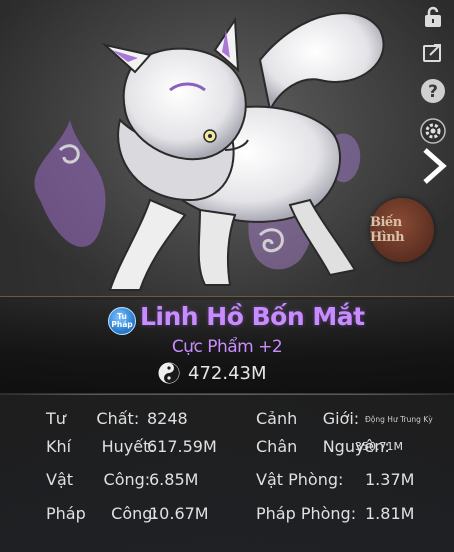 Image resolution: width=454 pixels, height=552 pixels. Describe the element at coordinates (390, 513) in the screenshot. I see `stat-phap-phong-value: 1.81M` at that location.